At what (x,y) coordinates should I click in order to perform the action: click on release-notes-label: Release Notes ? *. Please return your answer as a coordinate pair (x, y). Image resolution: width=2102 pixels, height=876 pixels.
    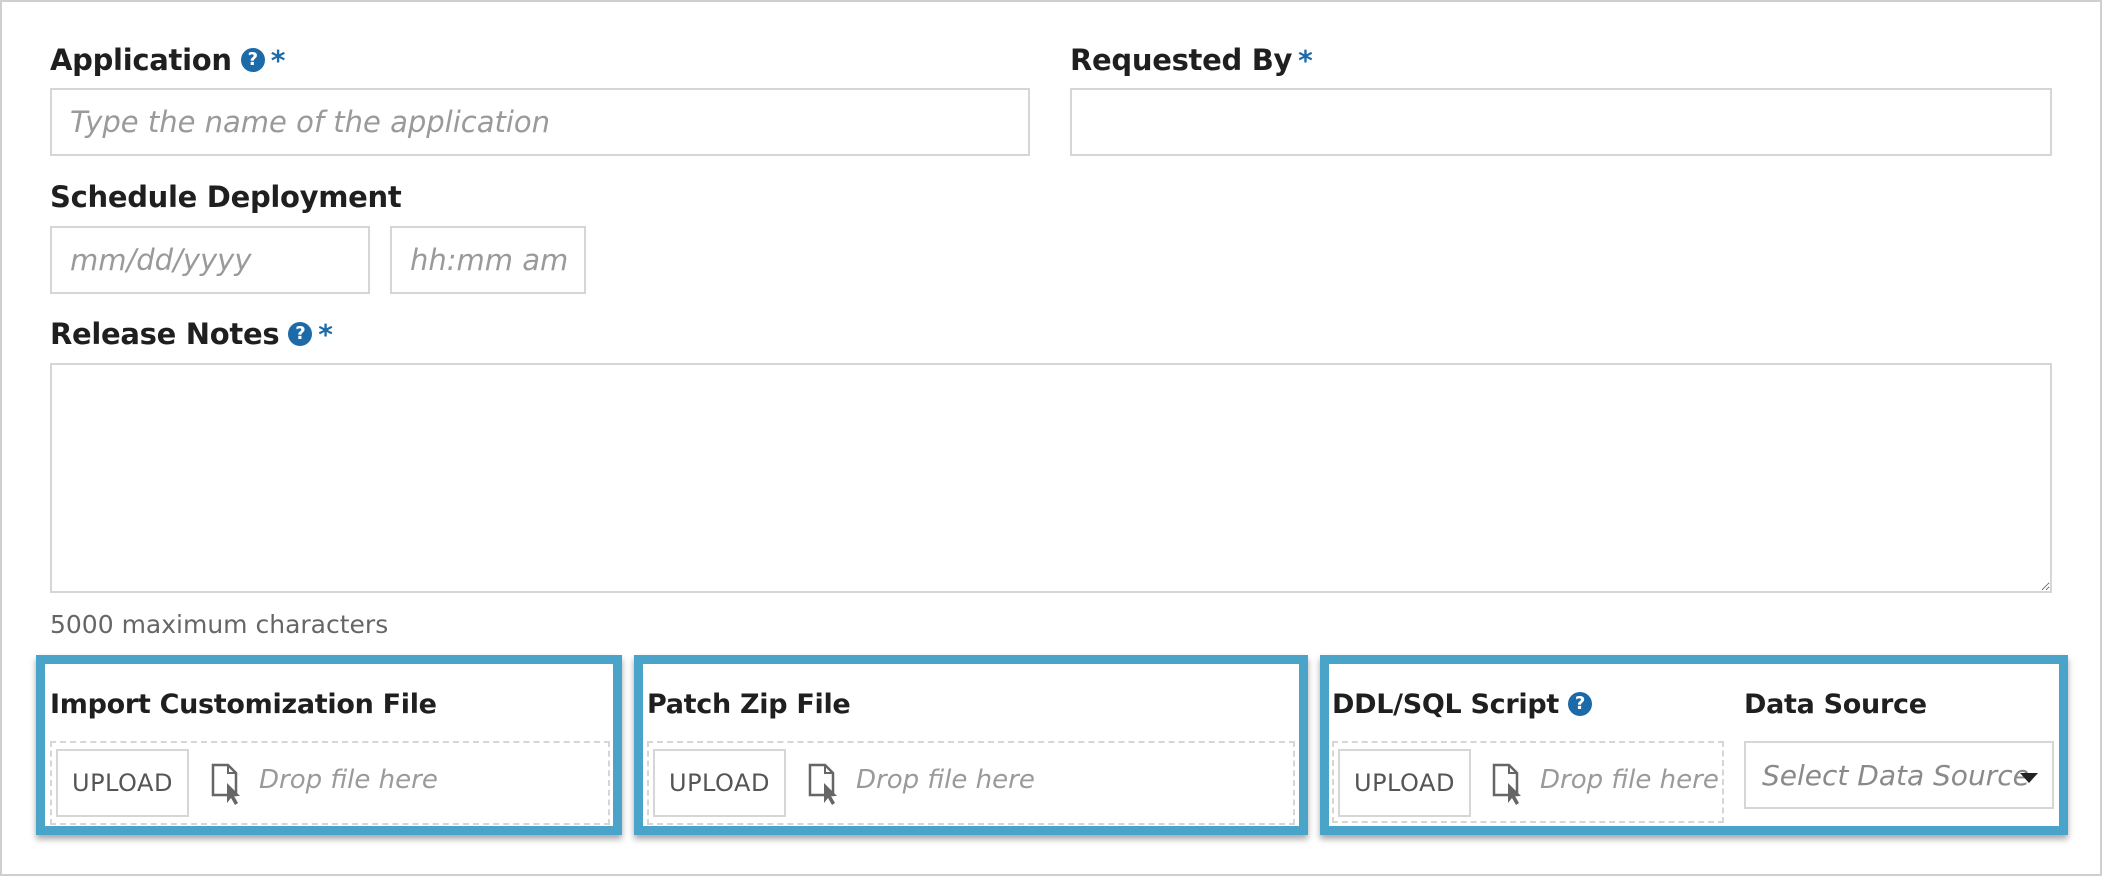
    Looking at the image, I should click on (191, 334).